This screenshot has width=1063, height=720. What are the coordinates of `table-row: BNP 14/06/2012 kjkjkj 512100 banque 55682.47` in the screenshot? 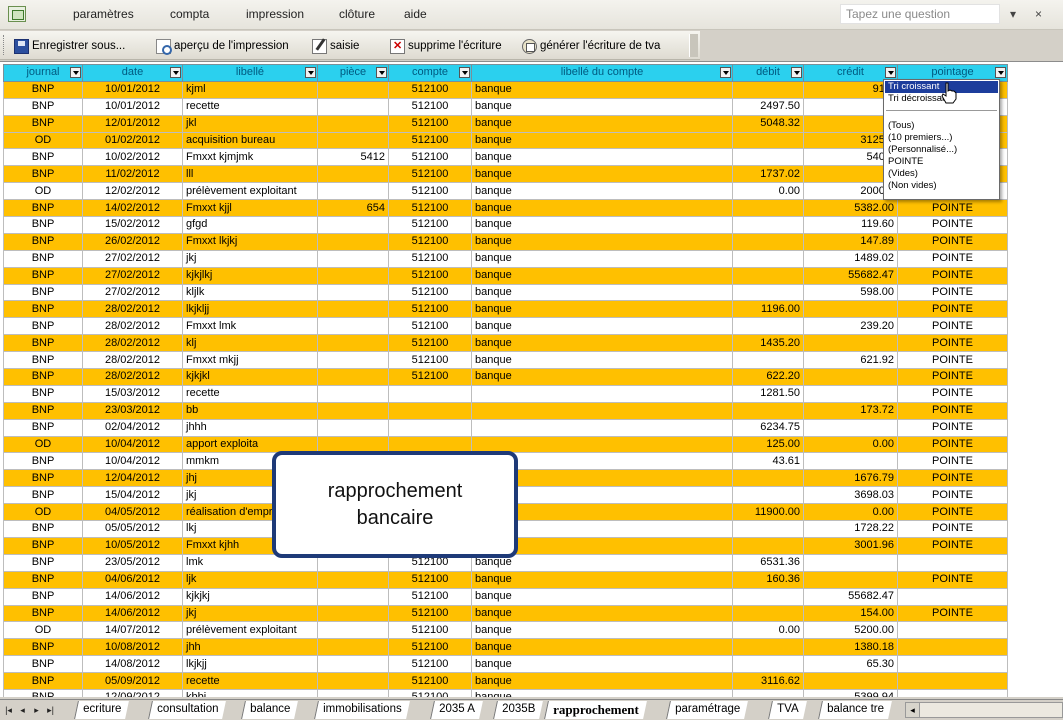 It's located at (505, 596).